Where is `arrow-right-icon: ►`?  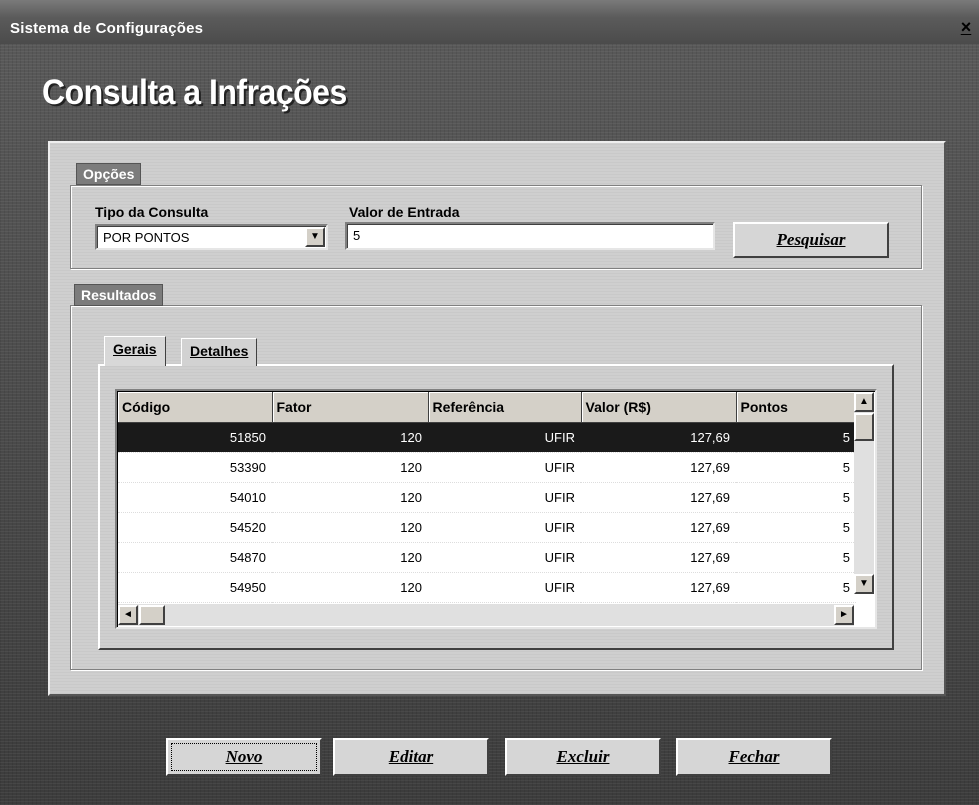 arrow-right-icon: ► is located at coordinates (844, 615).